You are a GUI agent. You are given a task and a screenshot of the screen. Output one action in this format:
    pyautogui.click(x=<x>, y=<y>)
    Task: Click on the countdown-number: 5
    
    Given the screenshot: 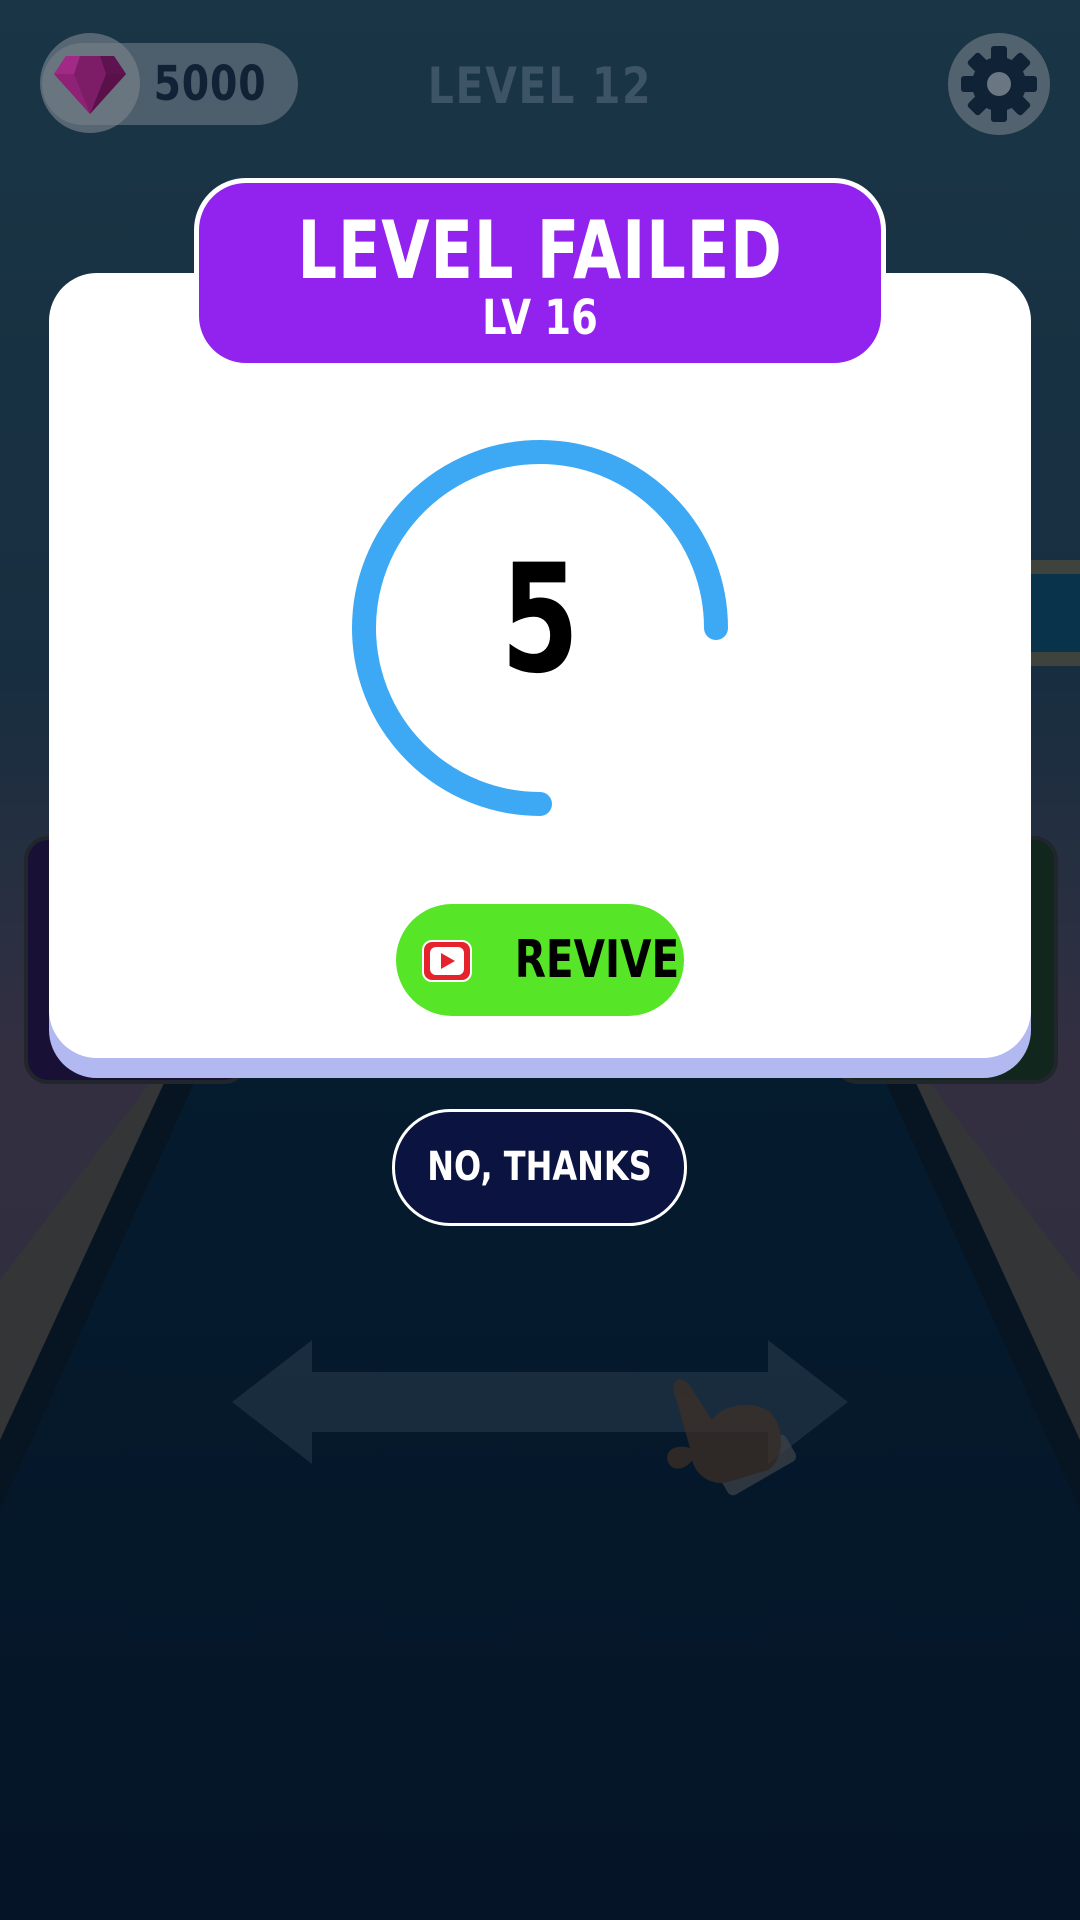 What is the action you would take?
    pyautogui.click(x=540, y=620)
    